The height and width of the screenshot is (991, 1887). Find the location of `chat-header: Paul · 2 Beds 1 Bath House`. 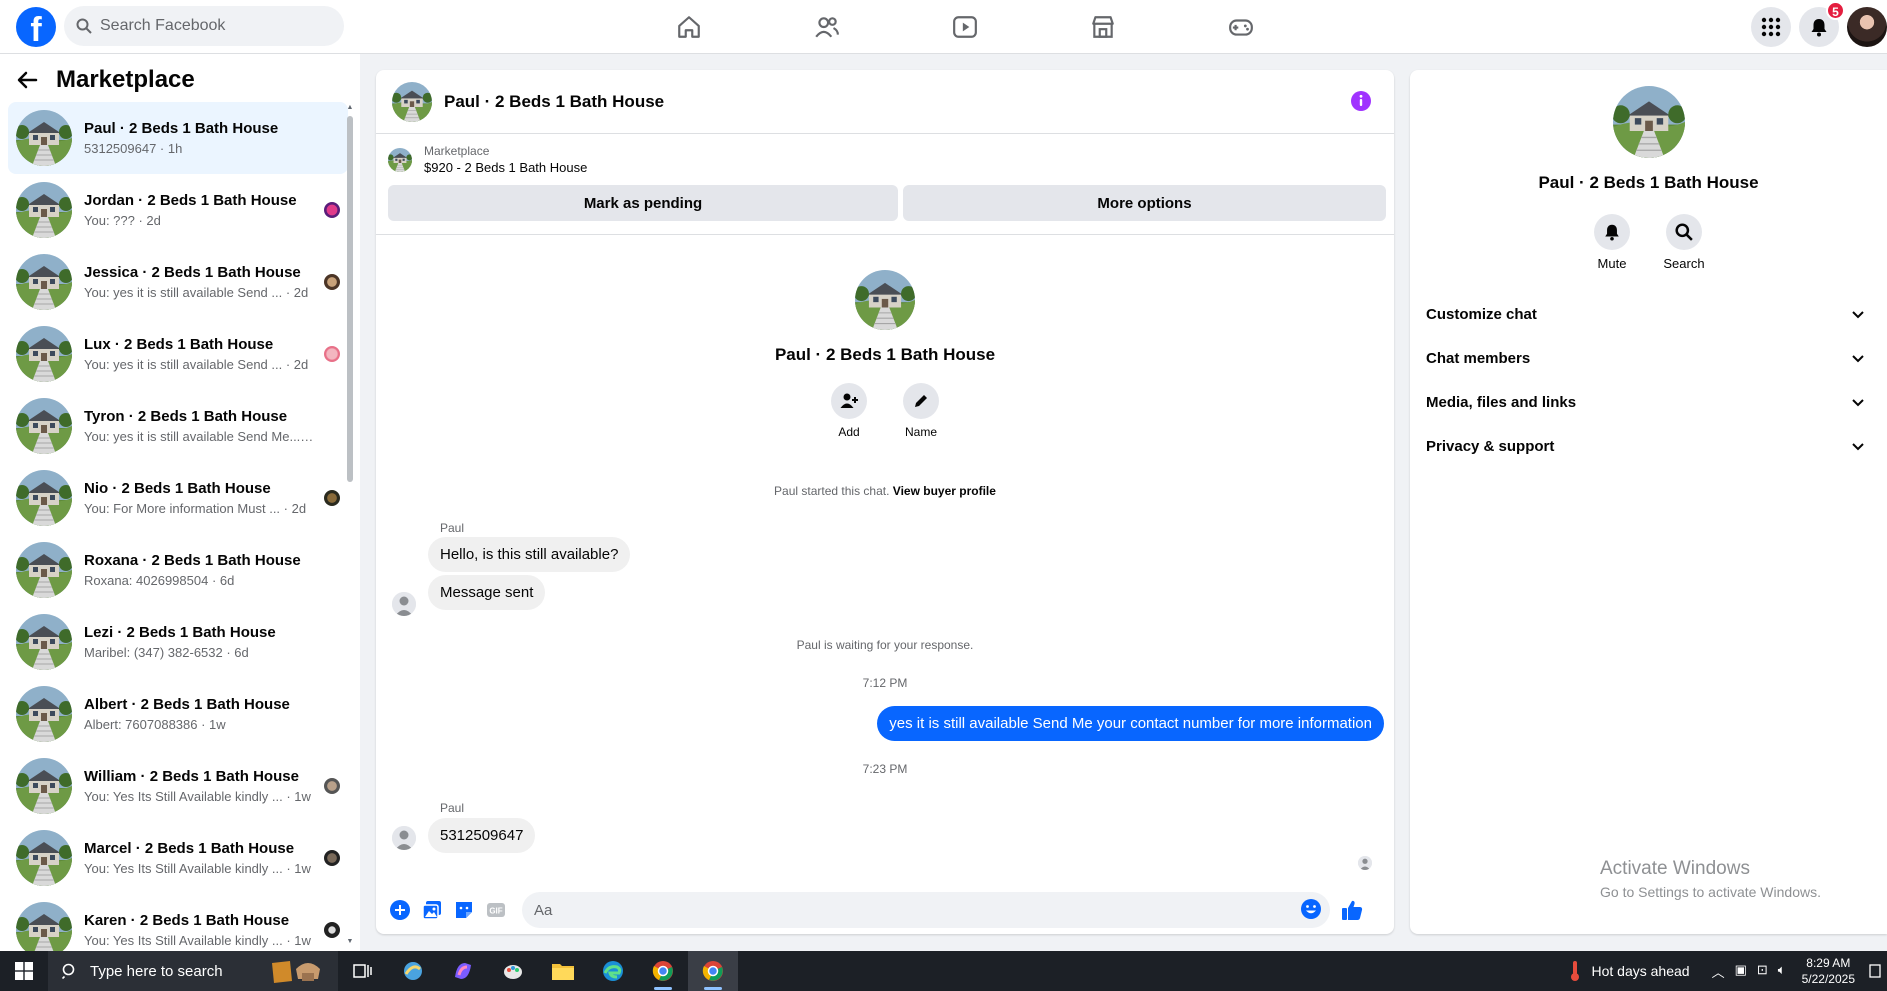

chat-header: Paul · 2 Beds 1 Bath House is located at coordinates (885, 102).